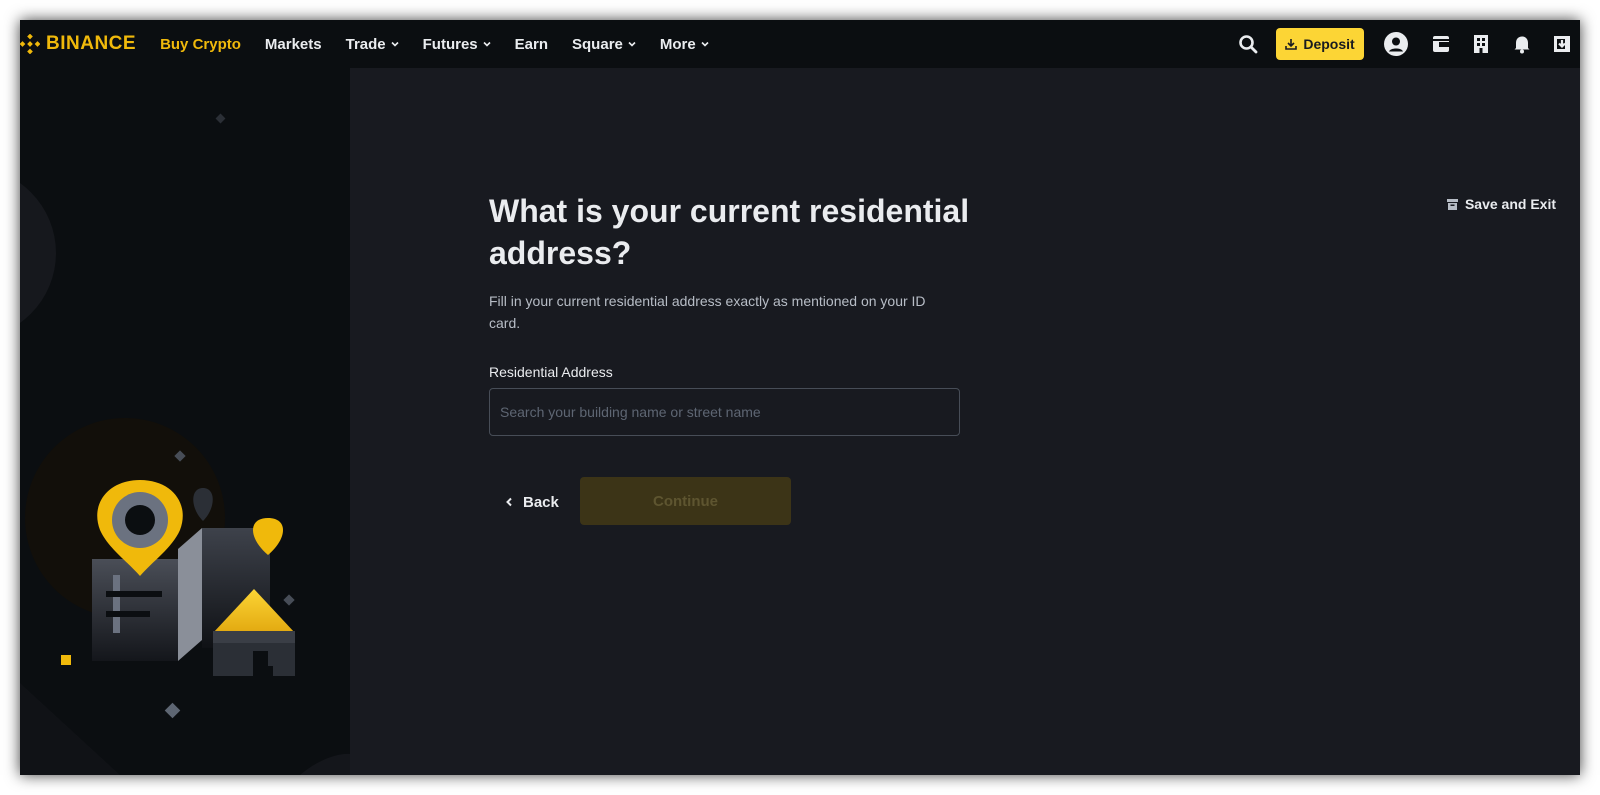 The height and width of the screenshot is (795, 1600). Describe the element at coordinates (551, 372) in the screenshot. I see `address-field-label: Residential Address` at that location.